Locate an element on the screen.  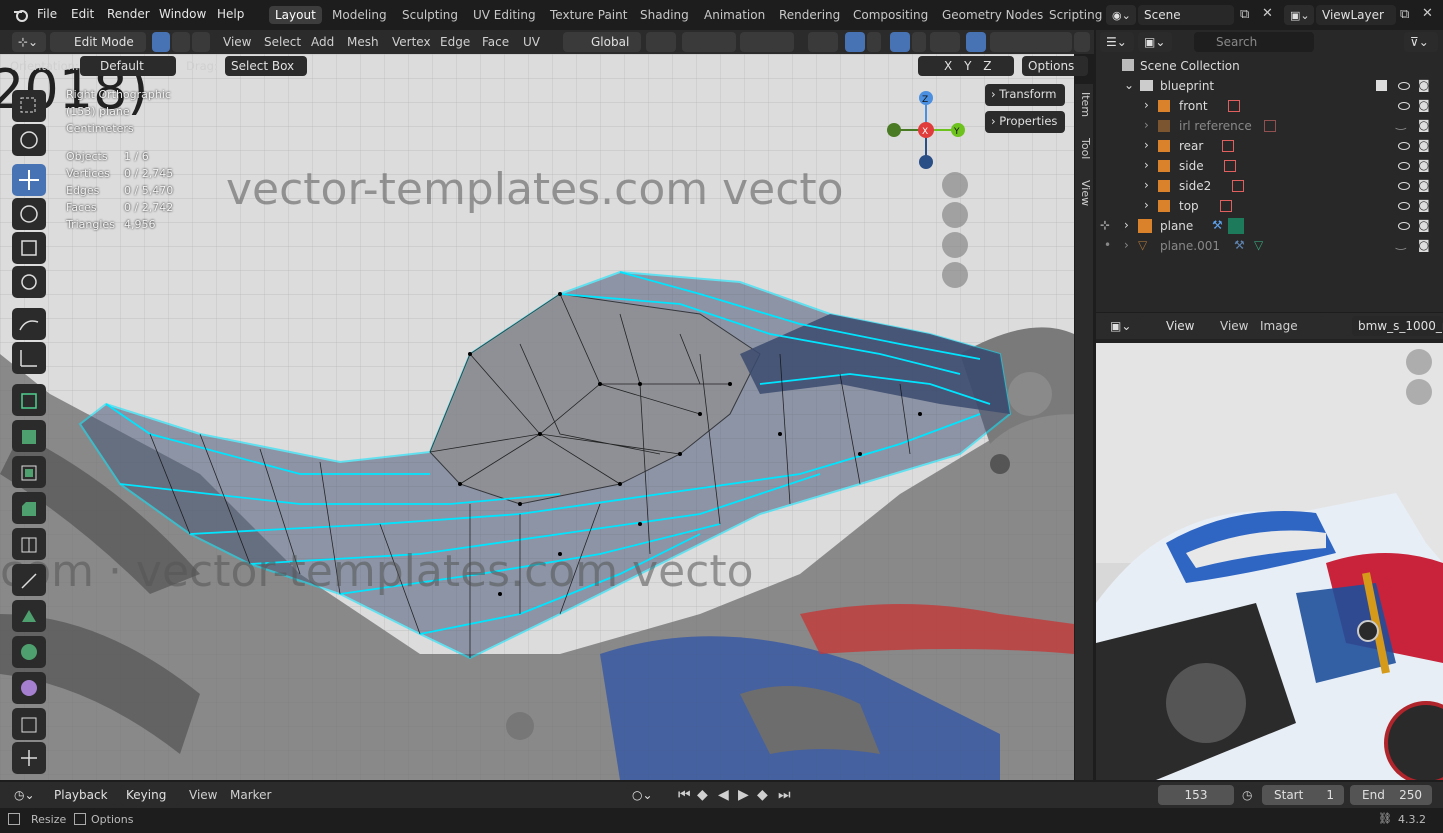
overlays-dropdown is located at coordinates (919, 42).